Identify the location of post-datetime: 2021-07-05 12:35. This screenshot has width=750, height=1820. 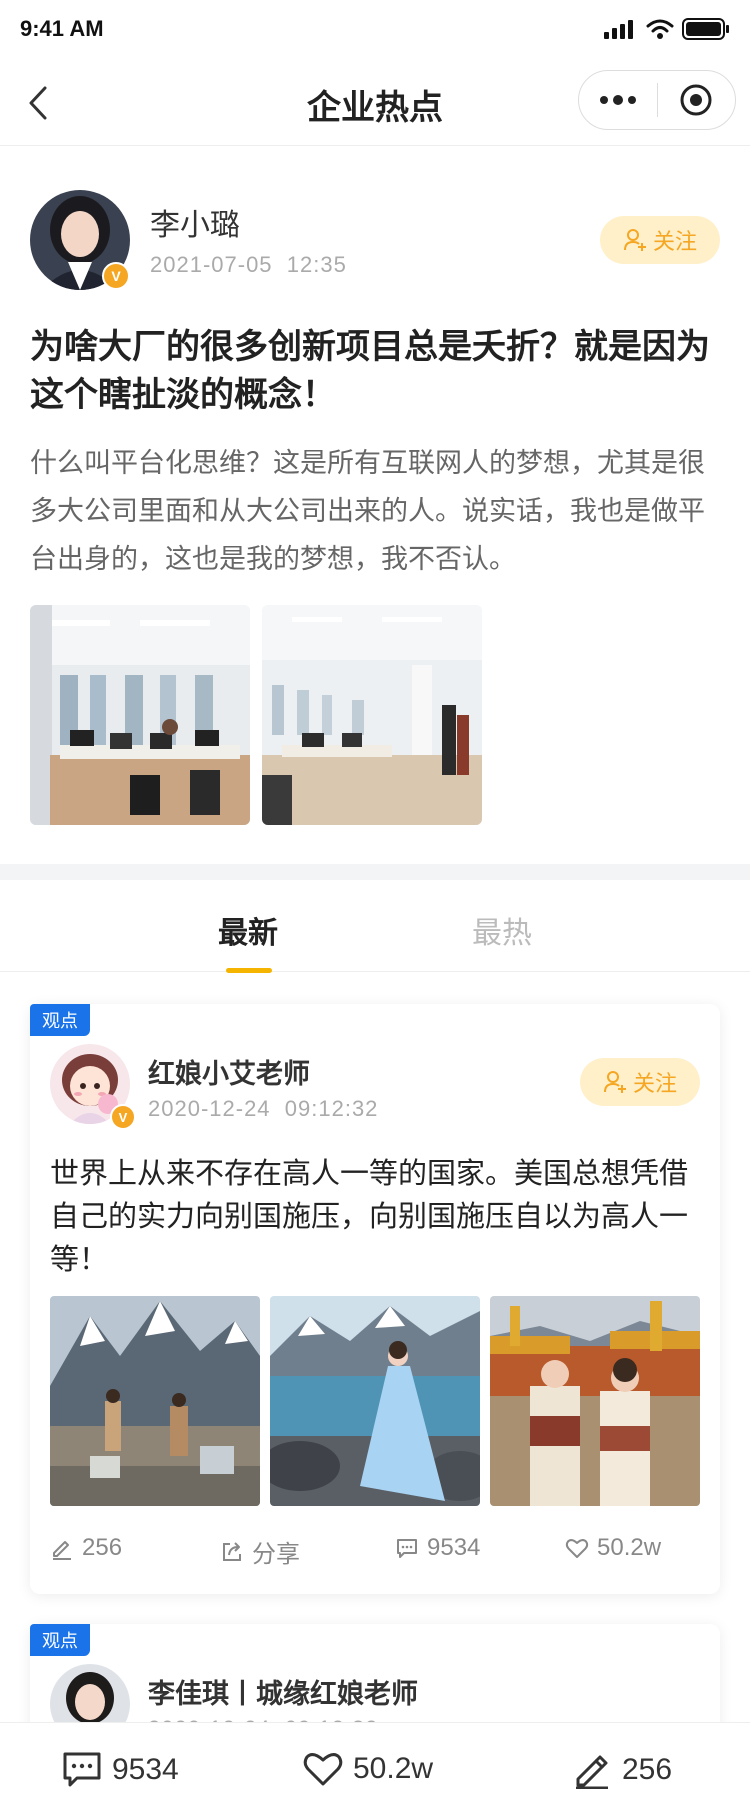
(248, 265).